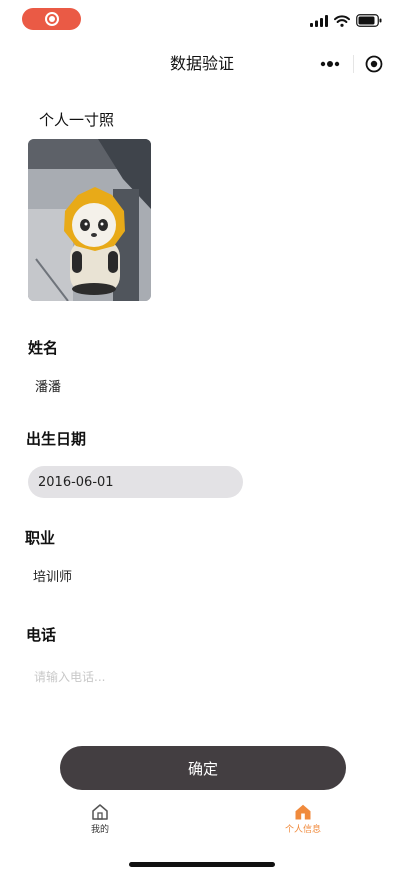 The image size is (404, 870). What do you see at coordinates (99, 830) in the screenshot?
I see `tab-my-label: 我的` at bounding box center [99, 830].